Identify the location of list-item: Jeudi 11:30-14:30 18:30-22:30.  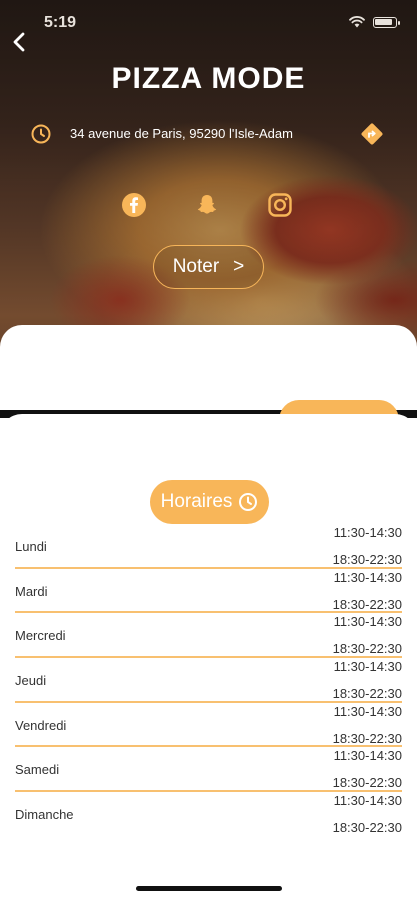
(208, 680).